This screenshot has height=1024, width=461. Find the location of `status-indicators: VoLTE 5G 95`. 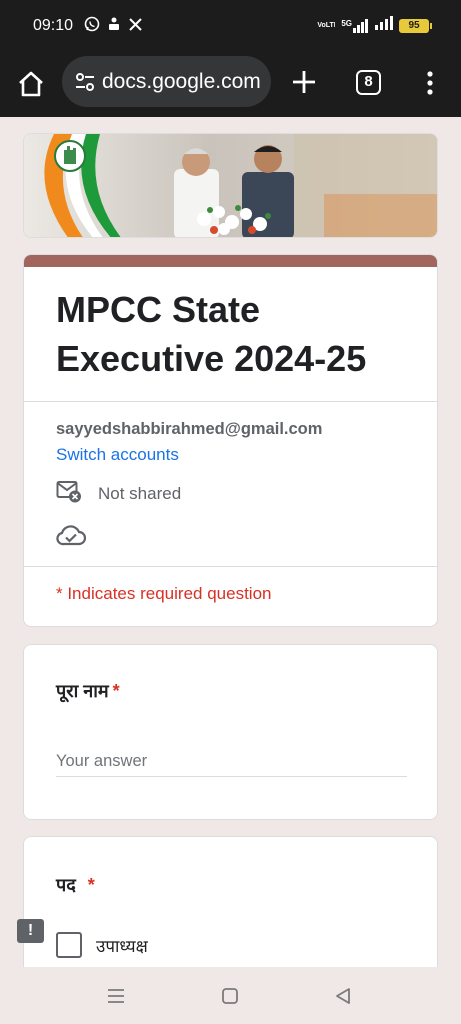

status-indicators: VoLTE 5G 95 is located at coordinates (374, 25).